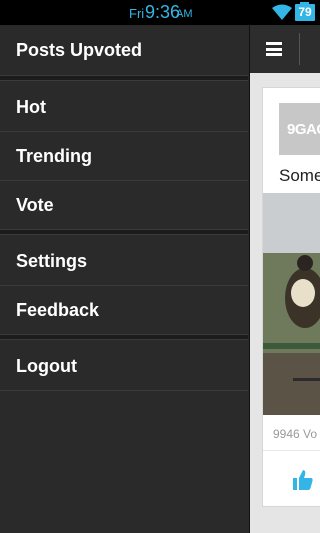 Image resolution: width=320 pixels, height=533 pixels. I want to click on drawer-item-hot: Hot, so click(124, 107).